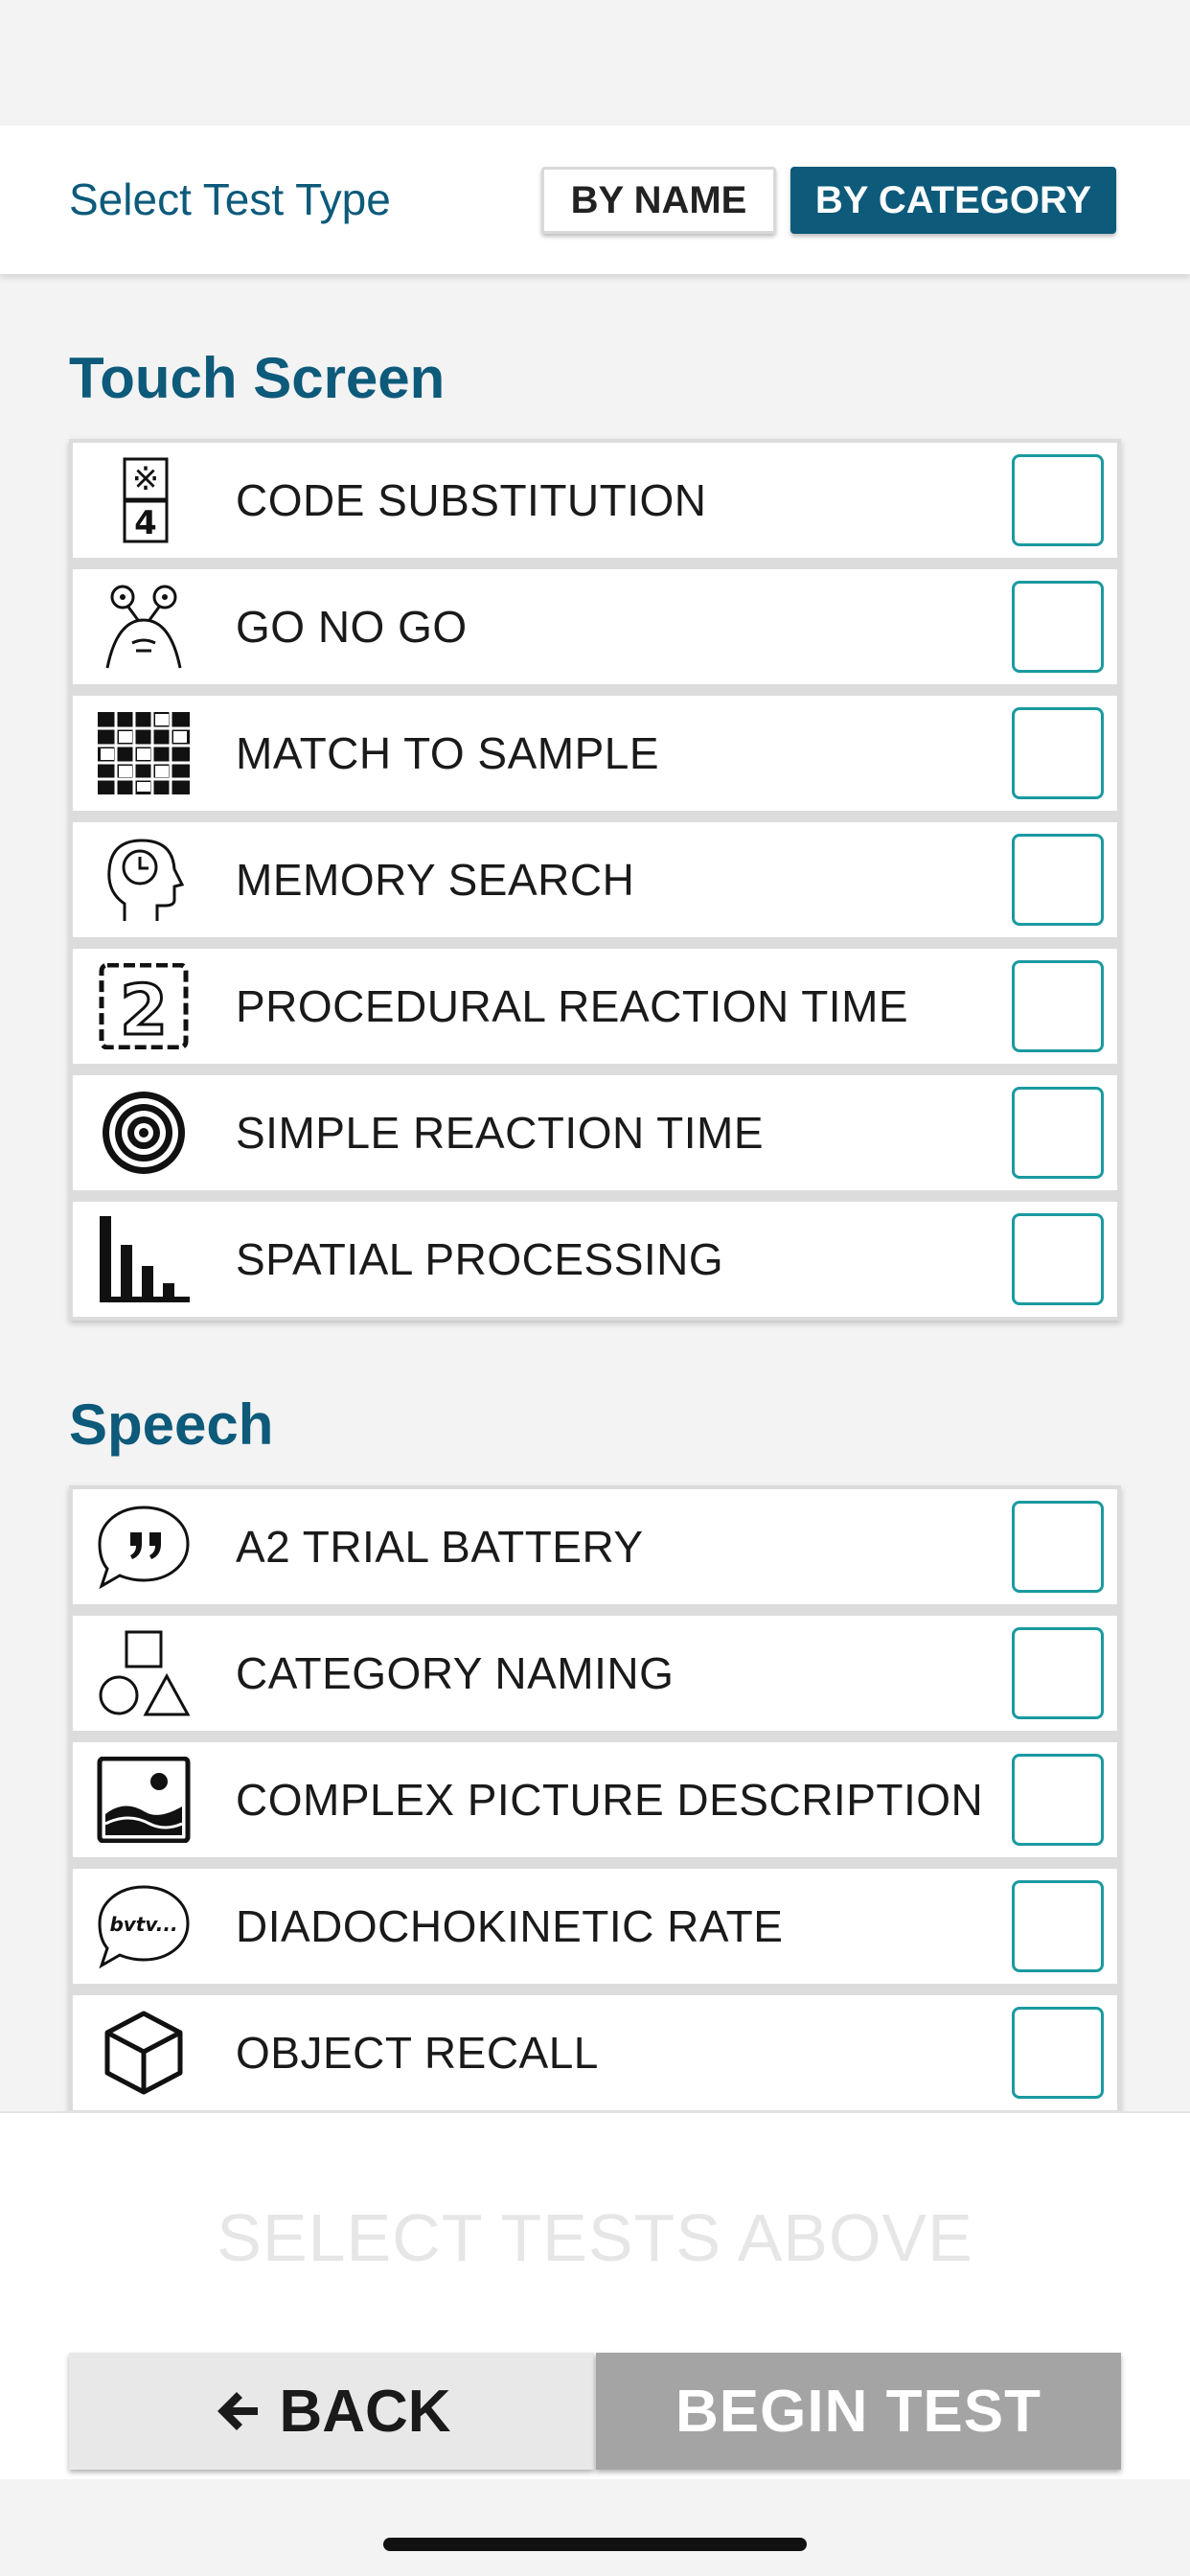 Image resolution: width=1190 pixels, height=2576 pixels. Describe the element at coordinates (610, 1800) in the screenshot. I see `item-label: COMPLEX PICTURE DESCRIPTION` at that location.